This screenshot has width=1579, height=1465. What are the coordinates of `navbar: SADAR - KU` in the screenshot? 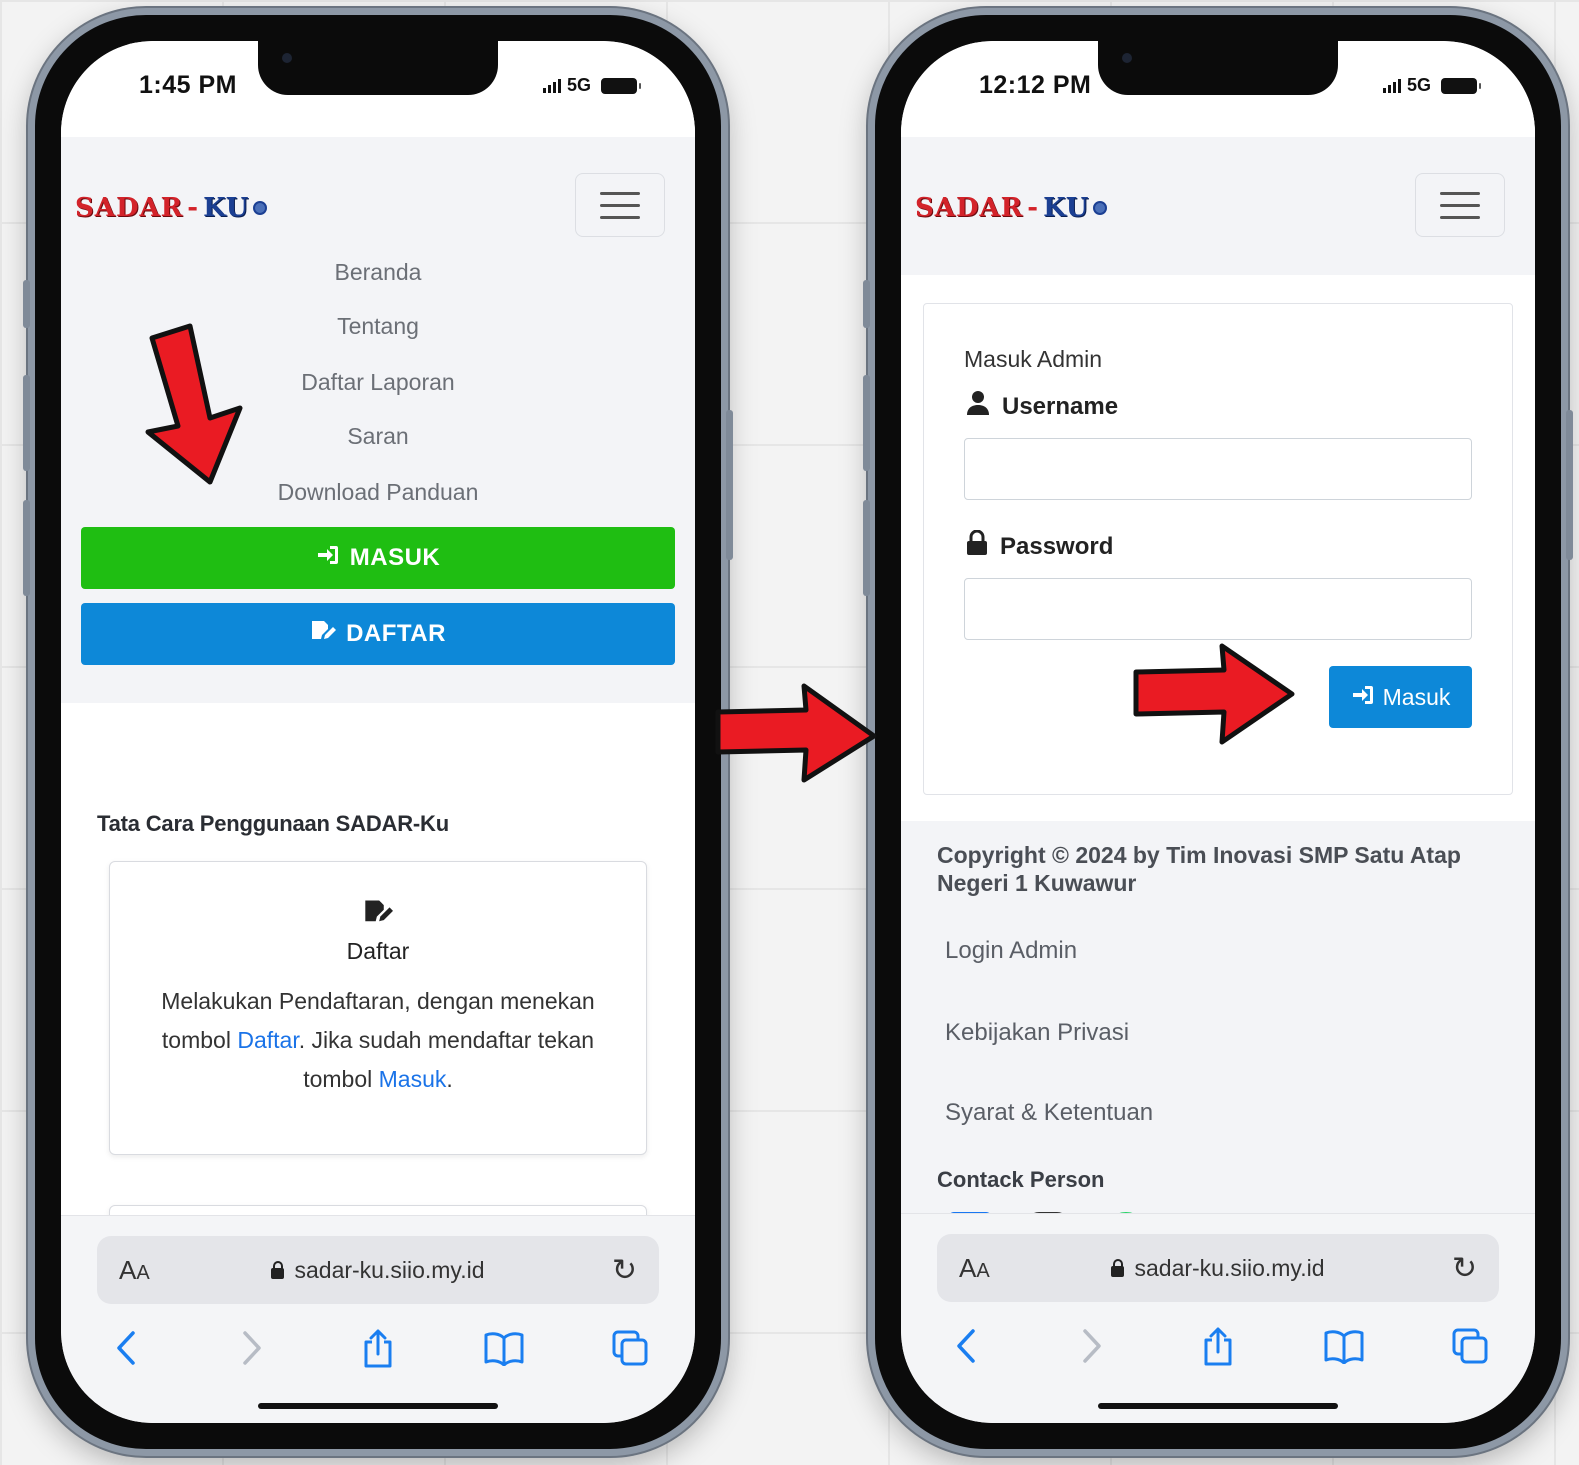 It's located at (1218, 206).